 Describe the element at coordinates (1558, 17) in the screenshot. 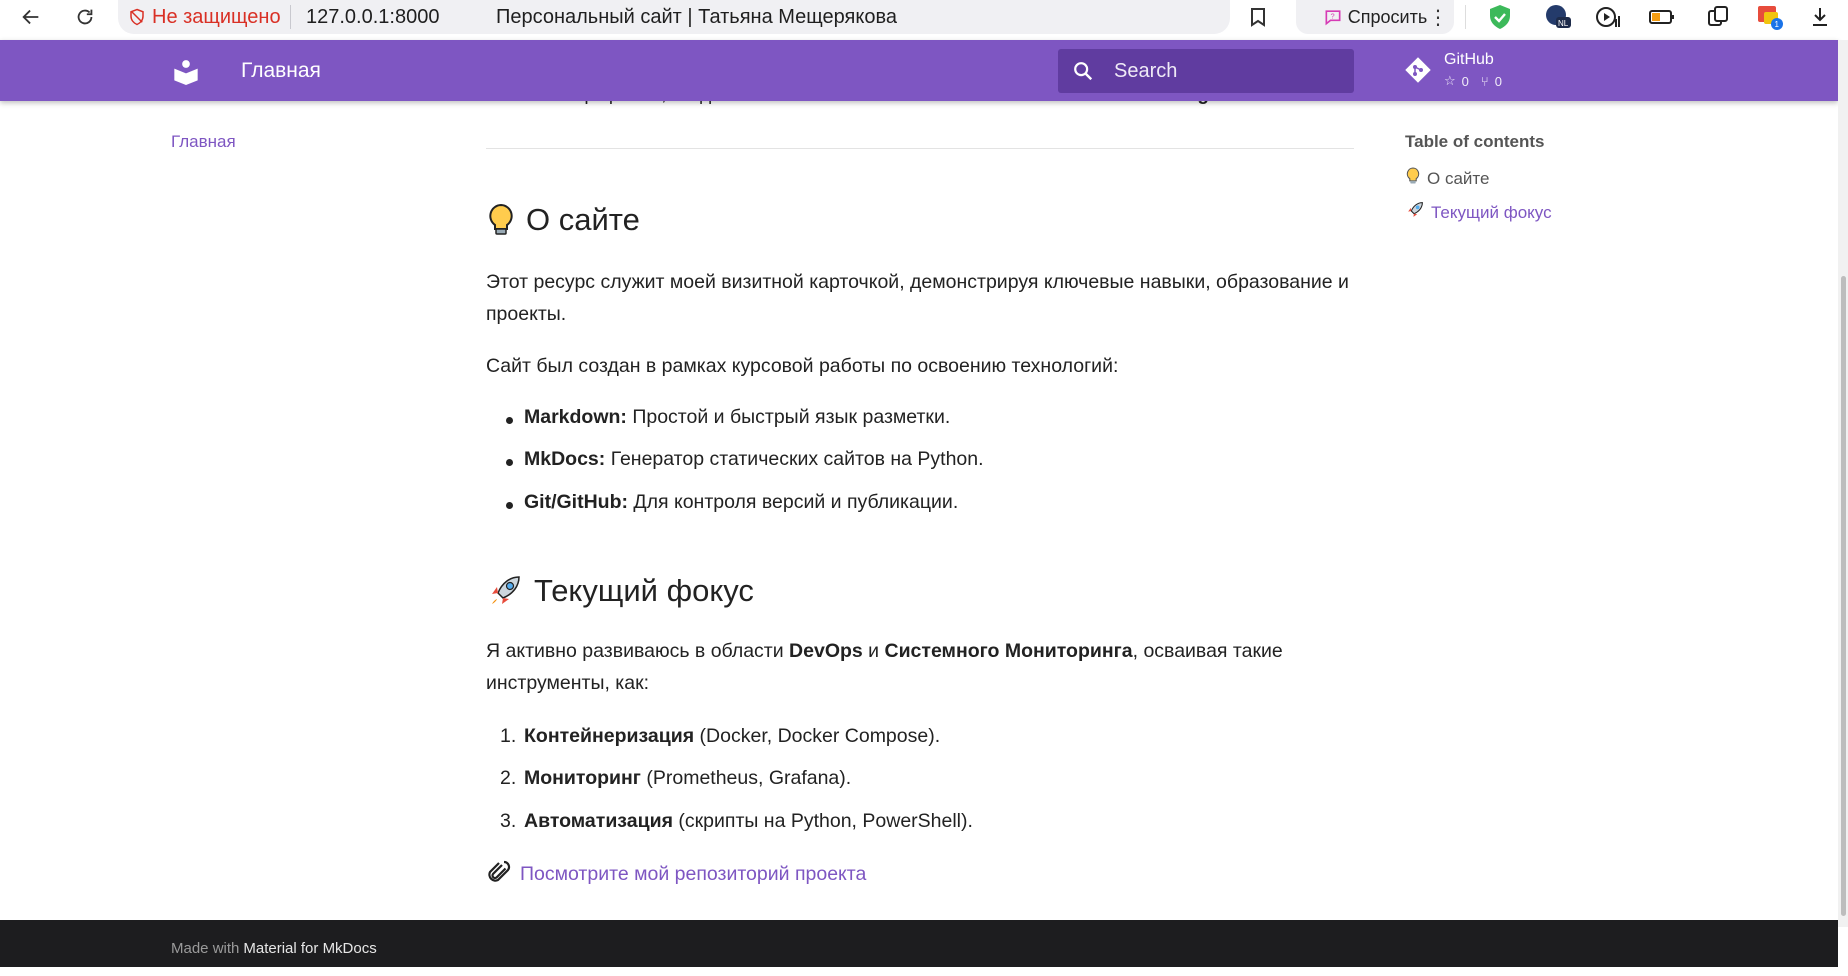

I see `vpn-extension-icon: NL` at that location.